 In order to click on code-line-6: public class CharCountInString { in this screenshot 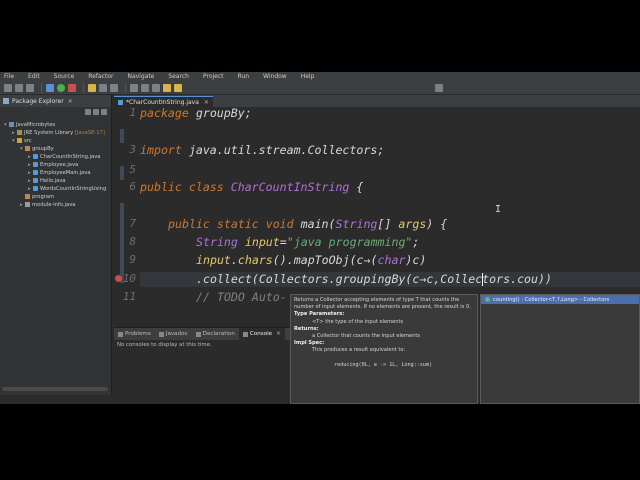, I will do `click(252, 187)`.